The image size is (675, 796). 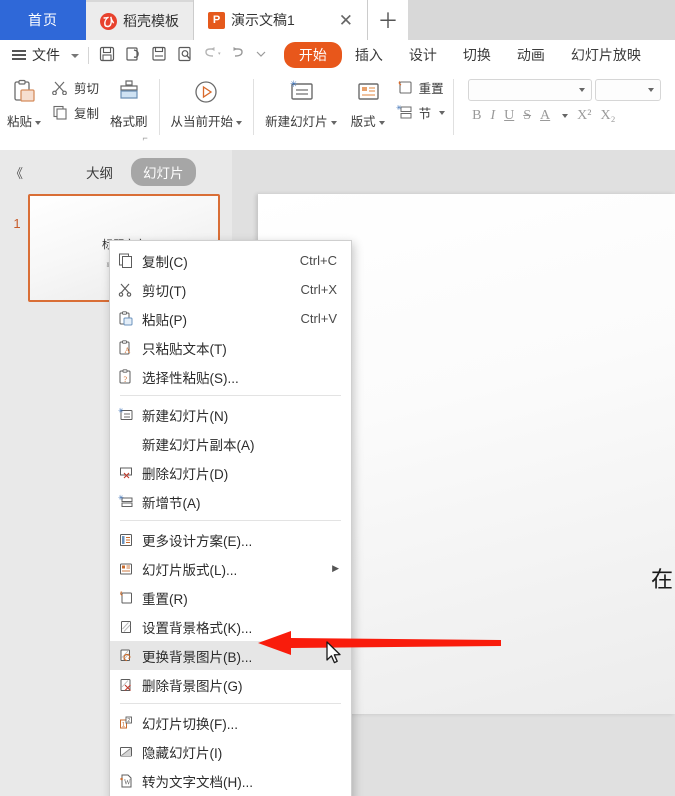 I want to click on tab-outline: 大纲, so click(x=99, y=172).